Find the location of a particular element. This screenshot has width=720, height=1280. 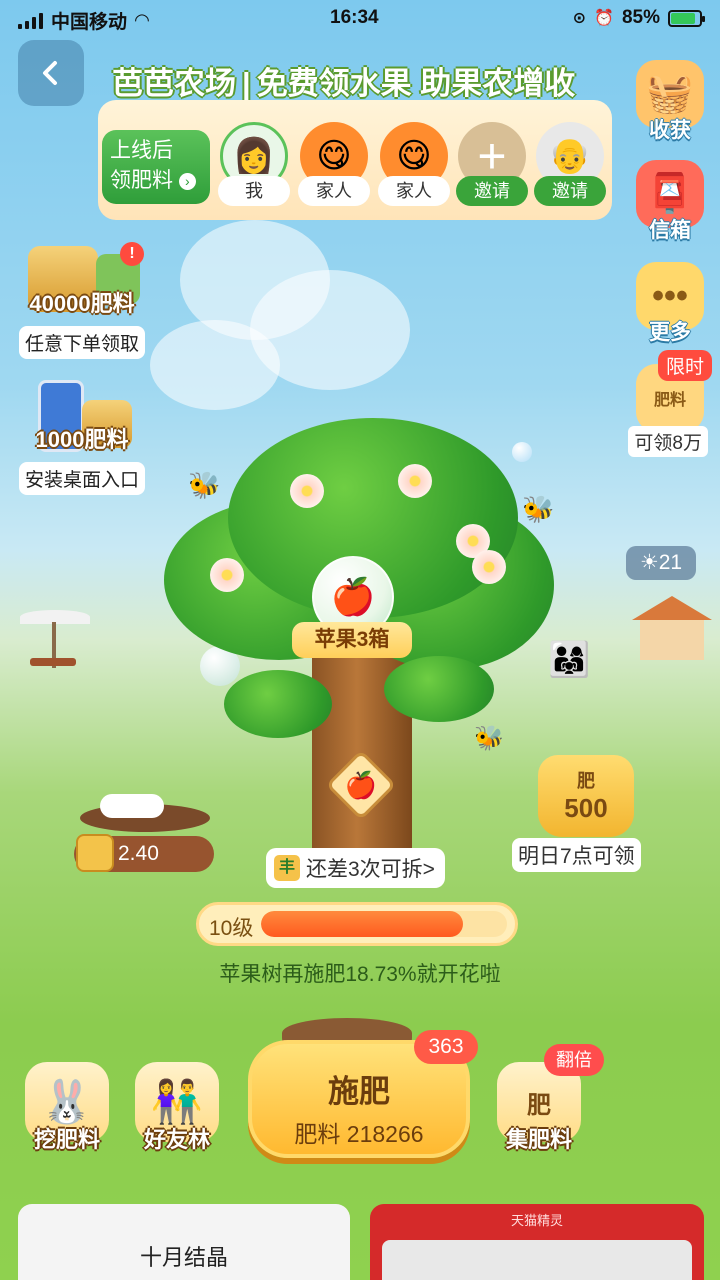

fertilize-count-badge: 363 is located at coordinates (446, 1047).